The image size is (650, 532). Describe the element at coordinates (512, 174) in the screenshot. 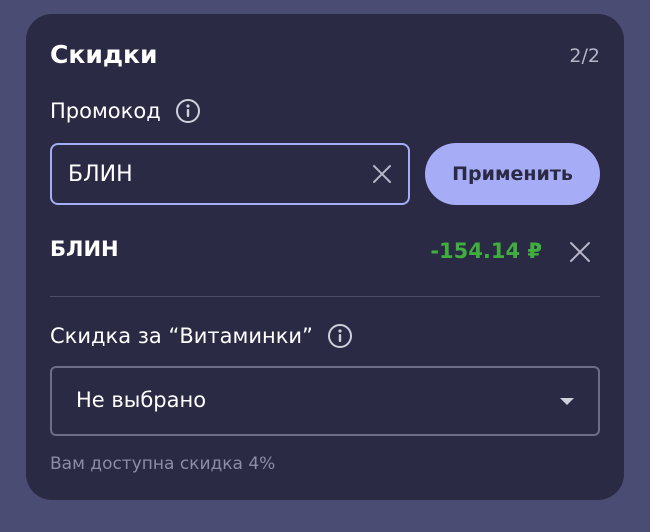

I see `apply-button: Применить` at that location.